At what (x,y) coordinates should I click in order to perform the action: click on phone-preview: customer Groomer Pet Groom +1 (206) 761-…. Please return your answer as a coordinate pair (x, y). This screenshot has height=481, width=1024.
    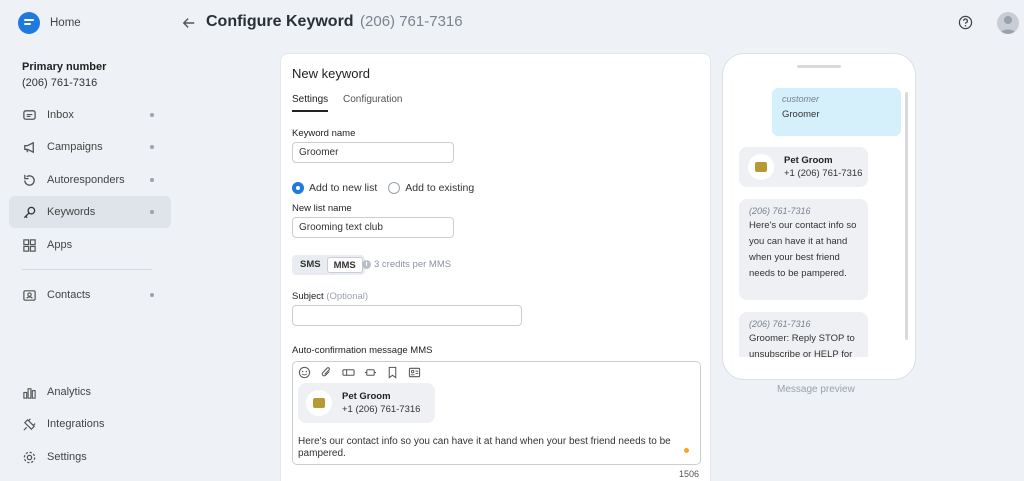
    Looking at the image, I should click on (819, 216).